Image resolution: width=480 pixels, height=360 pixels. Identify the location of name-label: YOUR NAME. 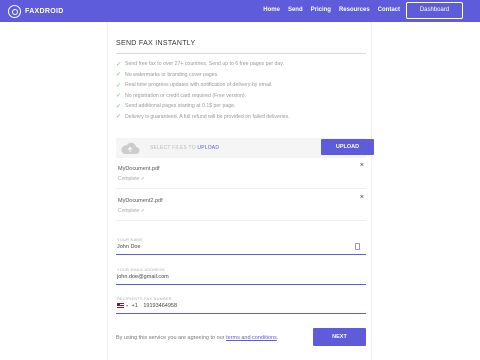
(130, 240).